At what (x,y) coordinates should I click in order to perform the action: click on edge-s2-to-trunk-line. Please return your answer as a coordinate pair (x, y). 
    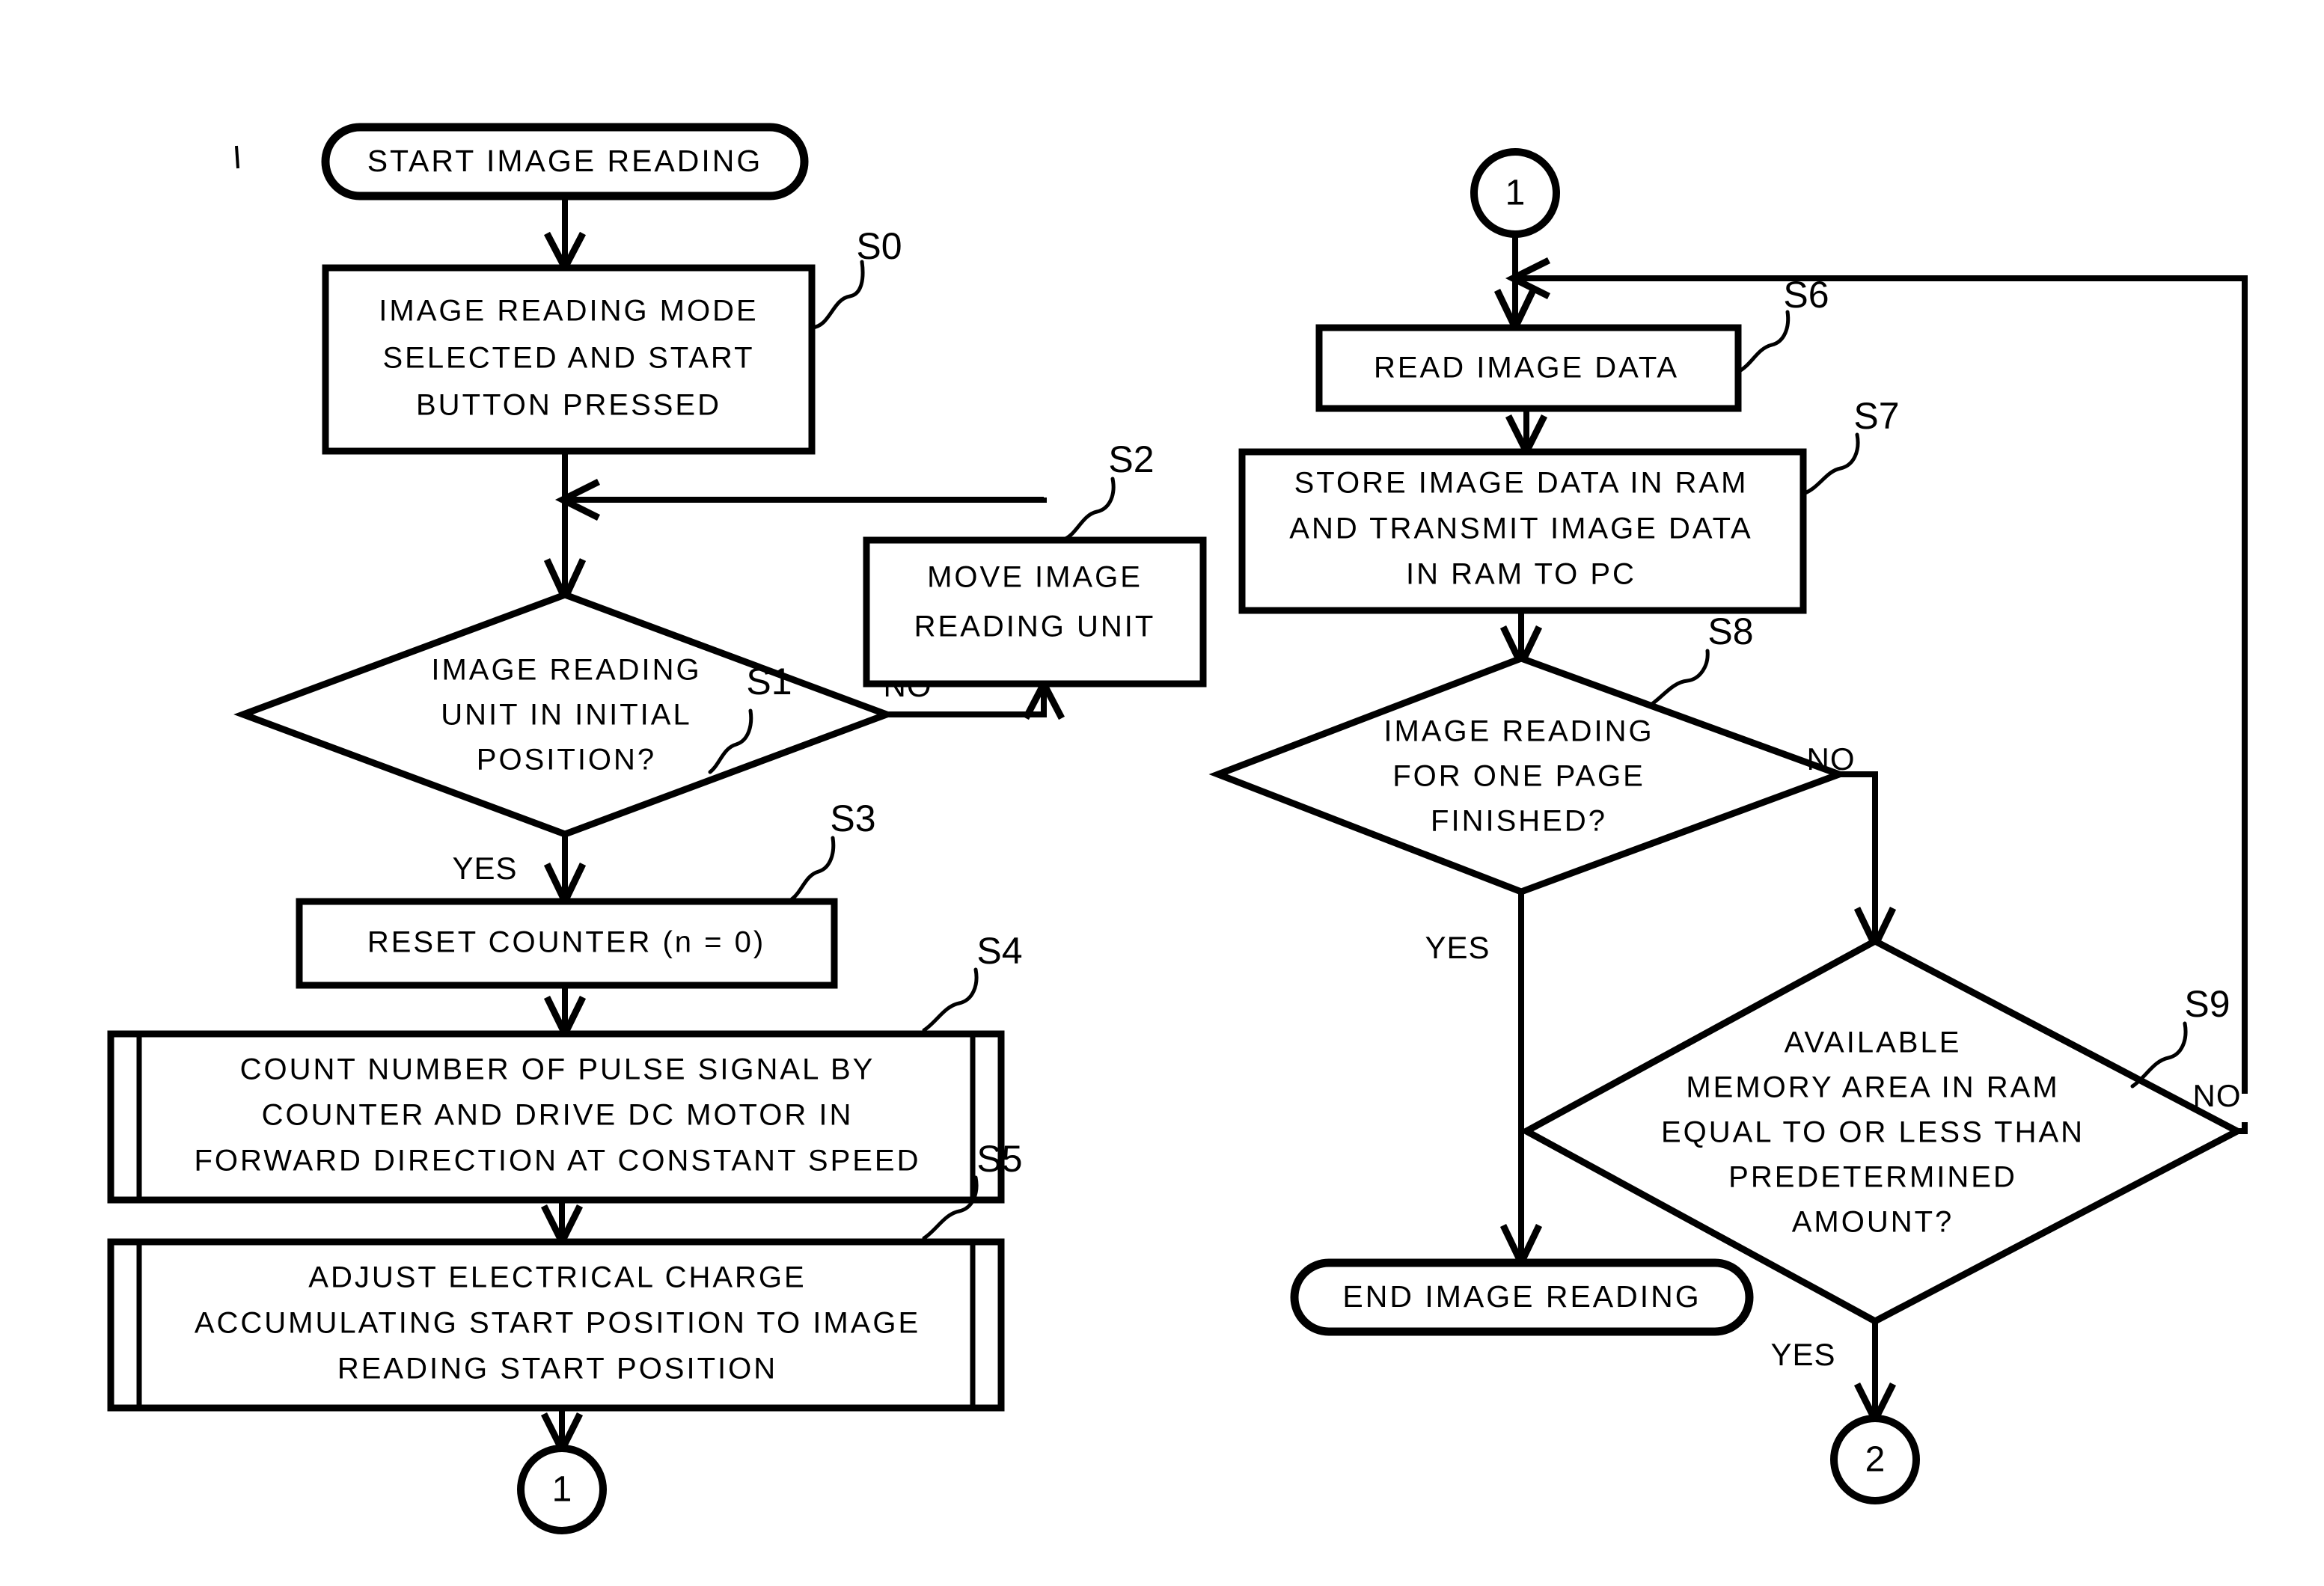
    Looking at the image, I should click on (808, 500).